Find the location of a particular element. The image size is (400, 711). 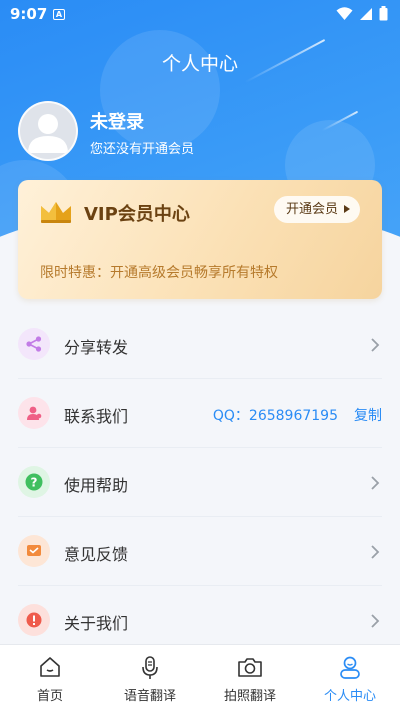

tab-profile: 个人中心 is located at coordinates (350, 678).